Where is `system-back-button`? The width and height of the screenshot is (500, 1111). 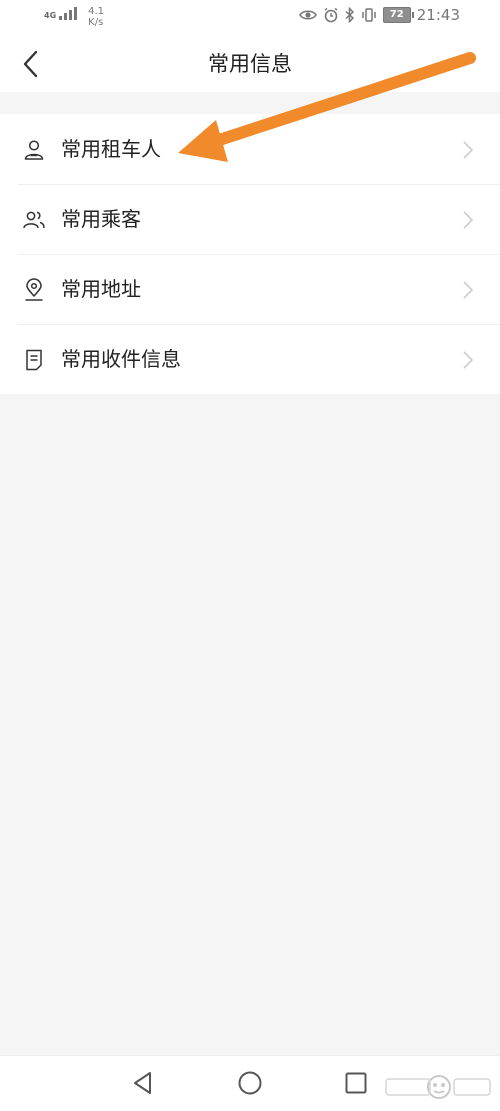 system-back-button is located at coordinates (143, 1083).